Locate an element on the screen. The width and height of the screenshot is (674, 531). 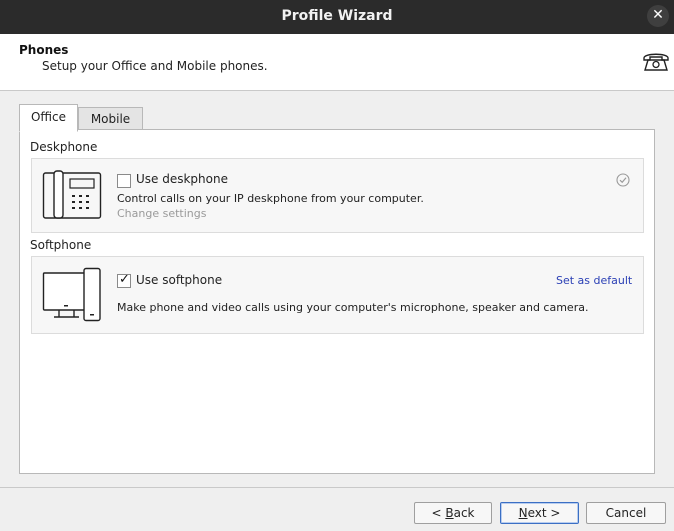
tab-office: Office is located at coordinates (48, 118).